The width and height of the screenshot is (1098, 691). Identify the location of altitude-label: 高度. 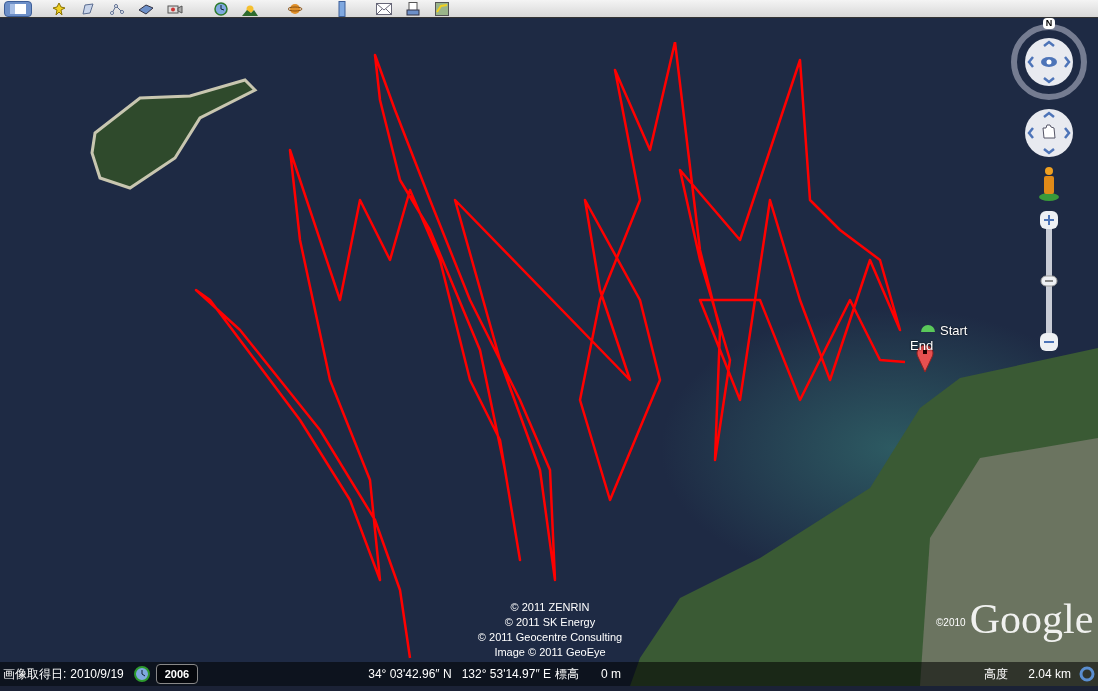
(996, 674).